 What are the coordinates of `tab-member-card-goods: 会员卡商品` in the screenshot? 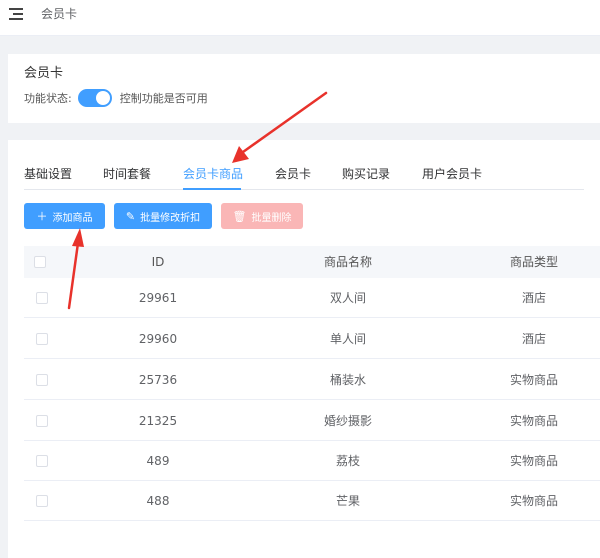 It's located at (213, 174).